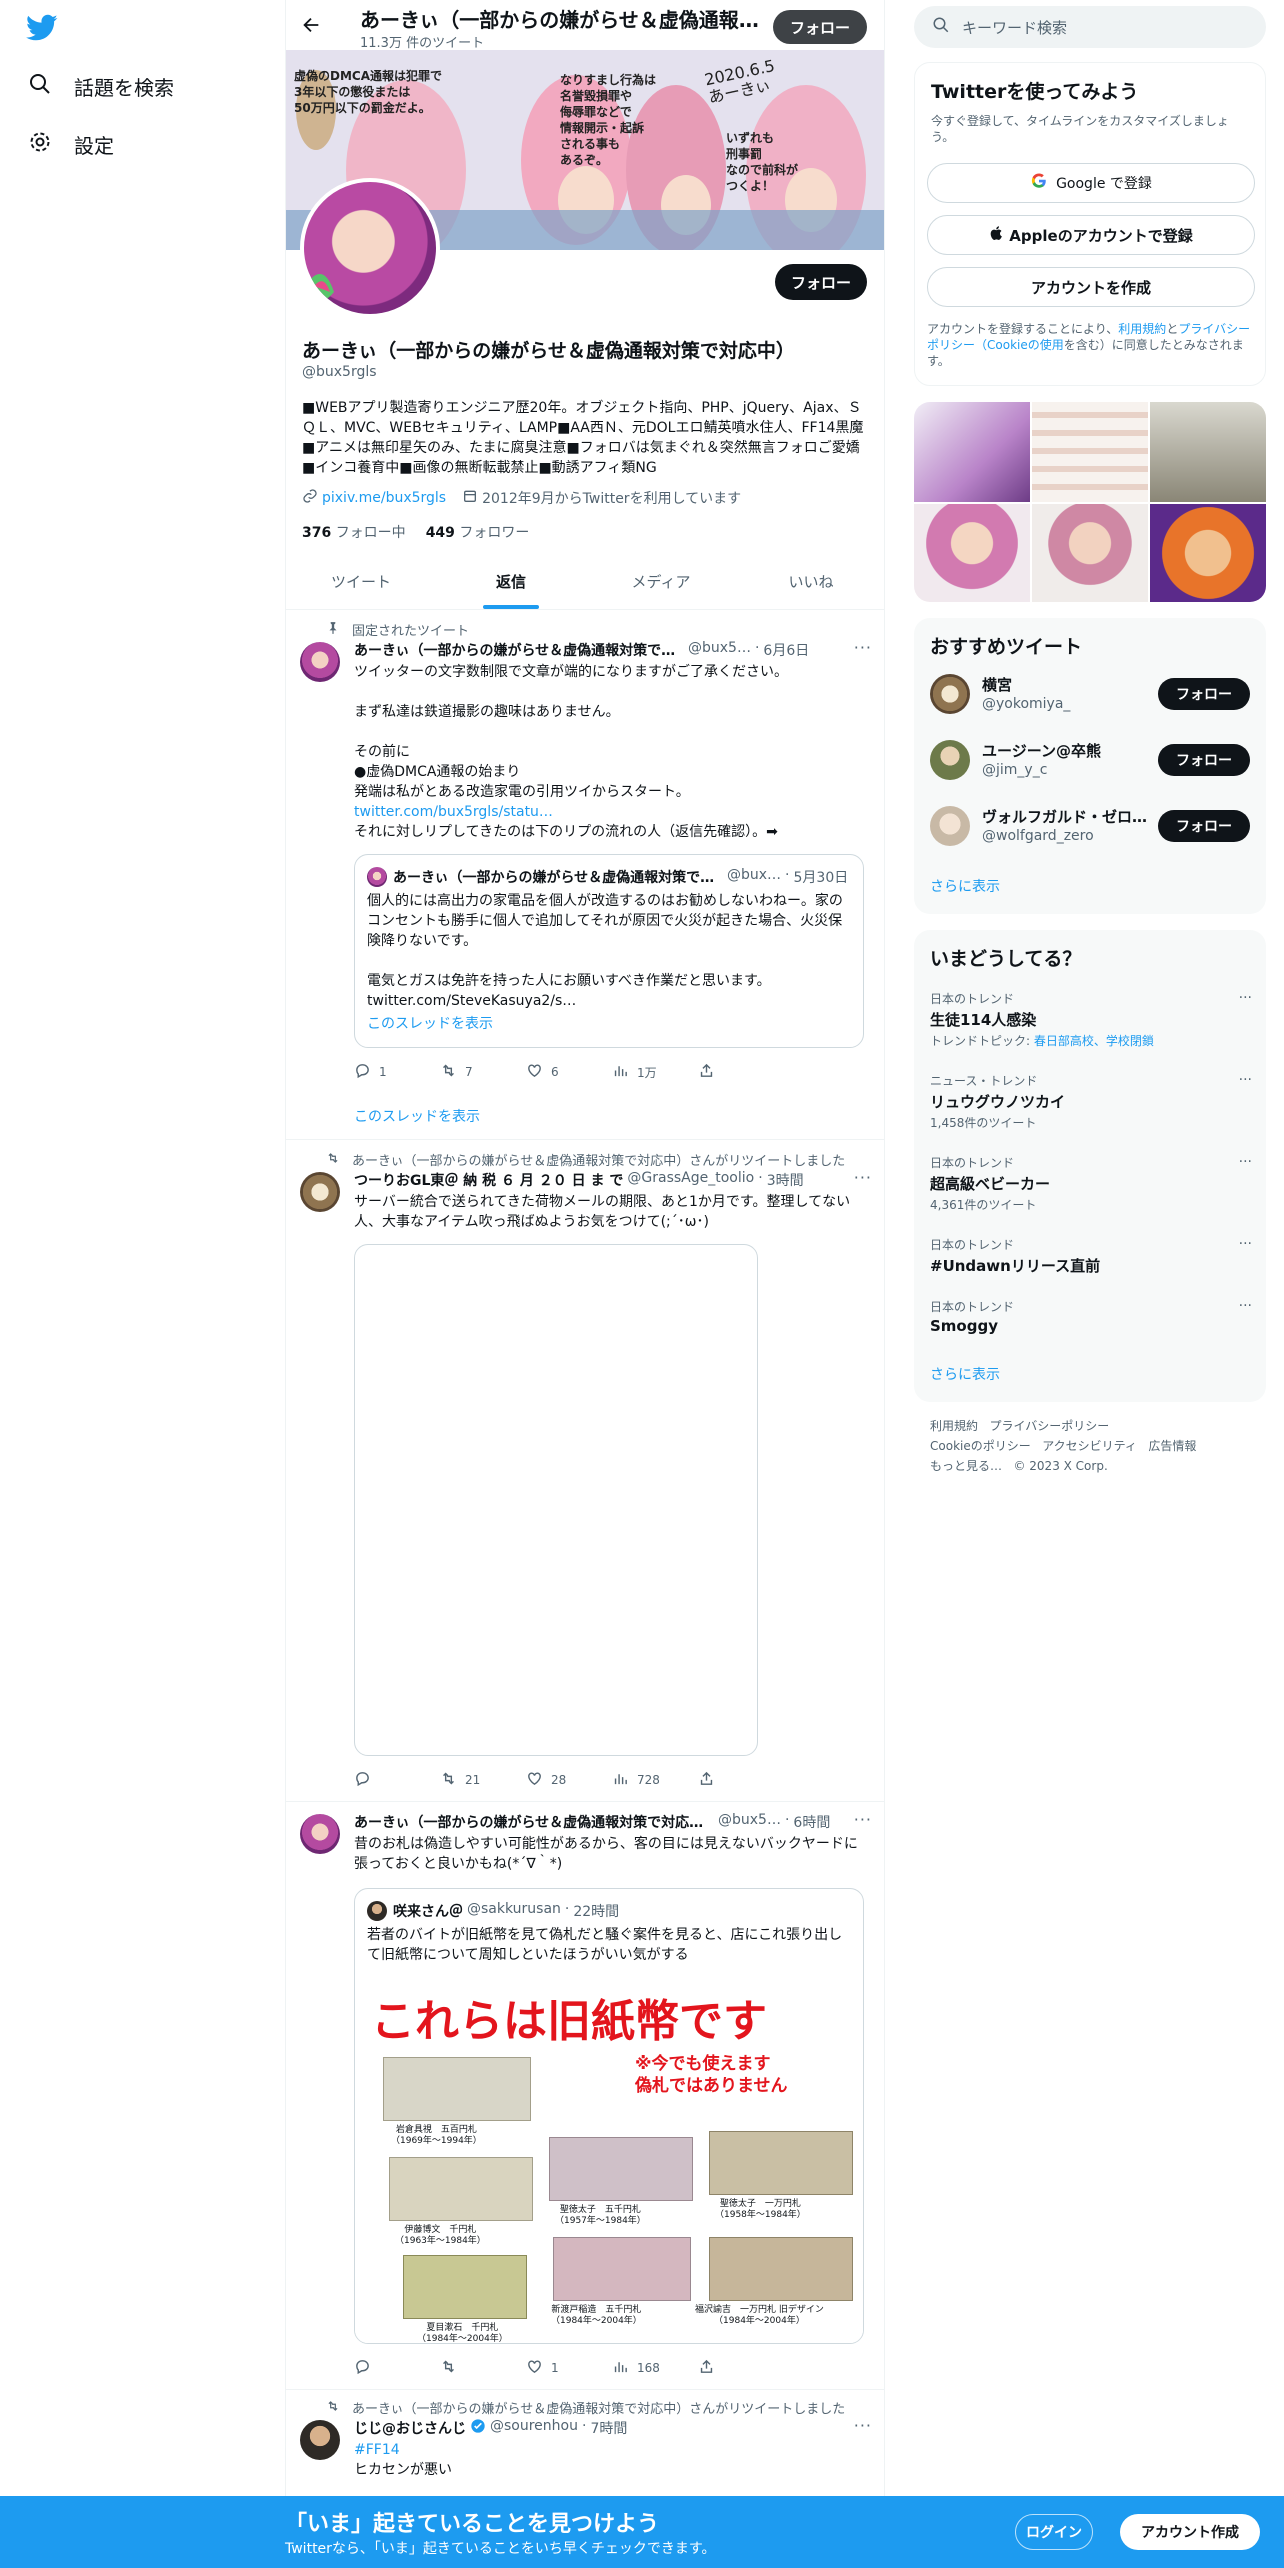 This screenshot has height=2568, width=1284. Describe the element at coordinates (354, 532) in the screenshot. I see `following-stat: 376 フォロー中` at that location.